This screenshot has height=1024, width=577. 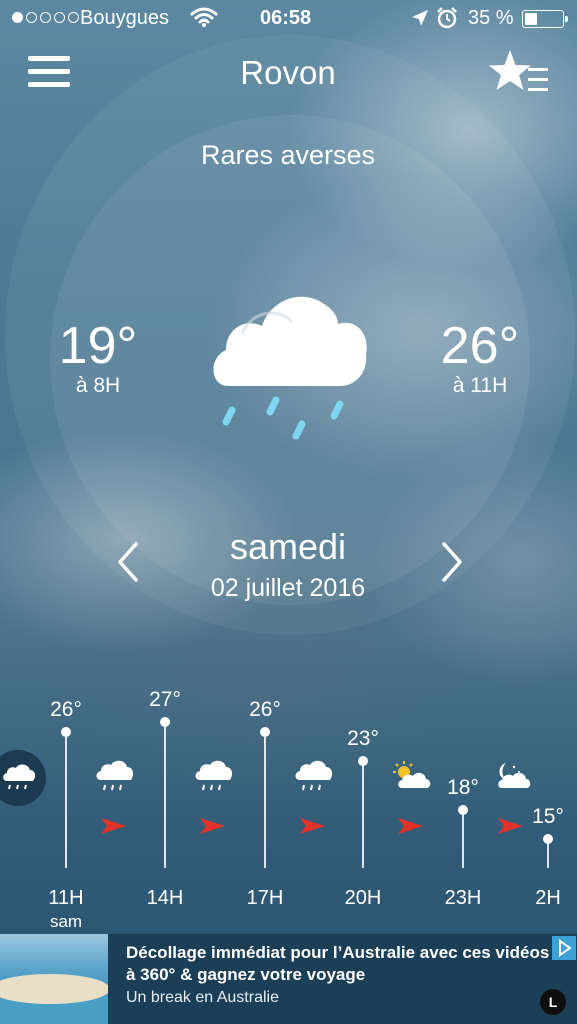 I want to click on hourly-time-label: 20H, so click(x=363, y=898).